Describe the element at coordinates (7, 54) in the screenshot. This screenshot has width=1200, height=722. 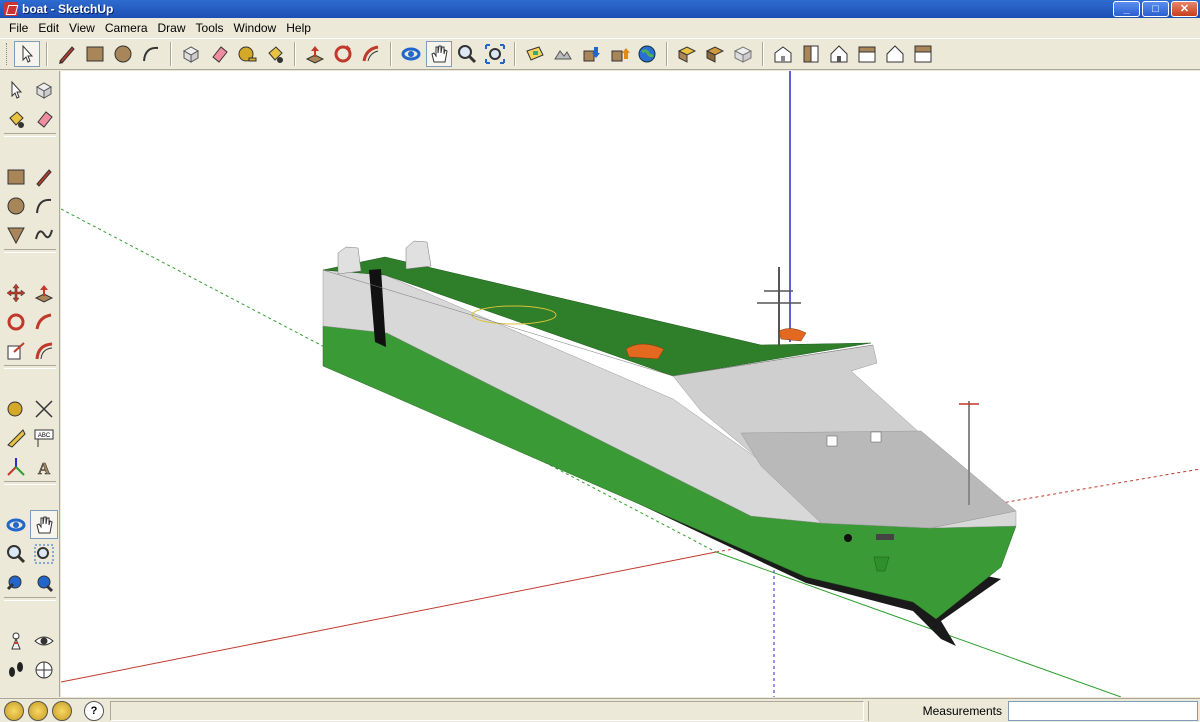
I see `toolbar-grip` at that location.